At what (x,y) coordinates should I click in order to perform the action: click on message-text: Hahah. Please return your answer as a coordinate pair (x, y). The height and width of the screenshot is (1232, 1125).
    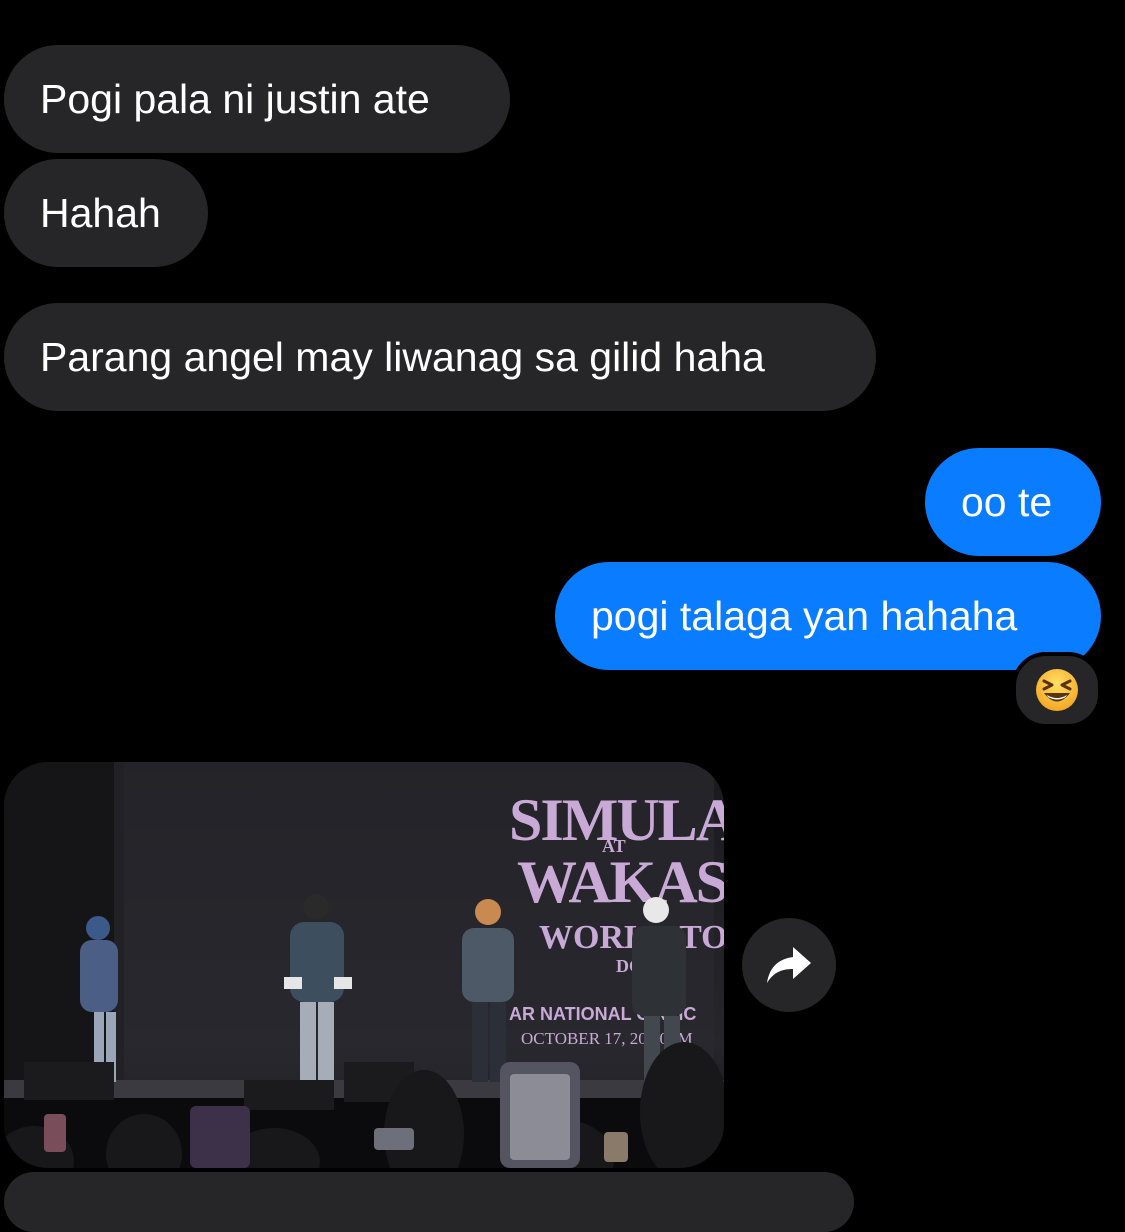
    Looking at the image, I should click on (100, 213).